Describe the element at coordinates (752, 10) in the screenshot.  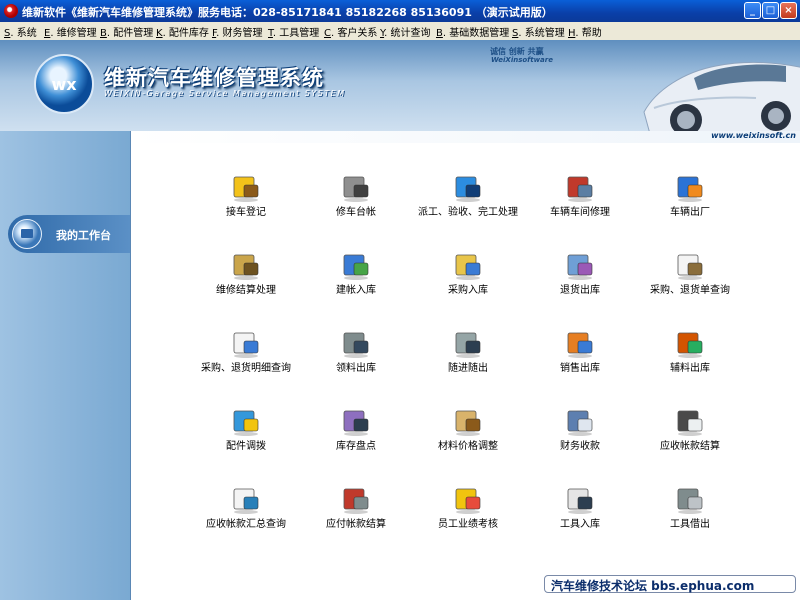
I see `minimize-button: _` at that location.